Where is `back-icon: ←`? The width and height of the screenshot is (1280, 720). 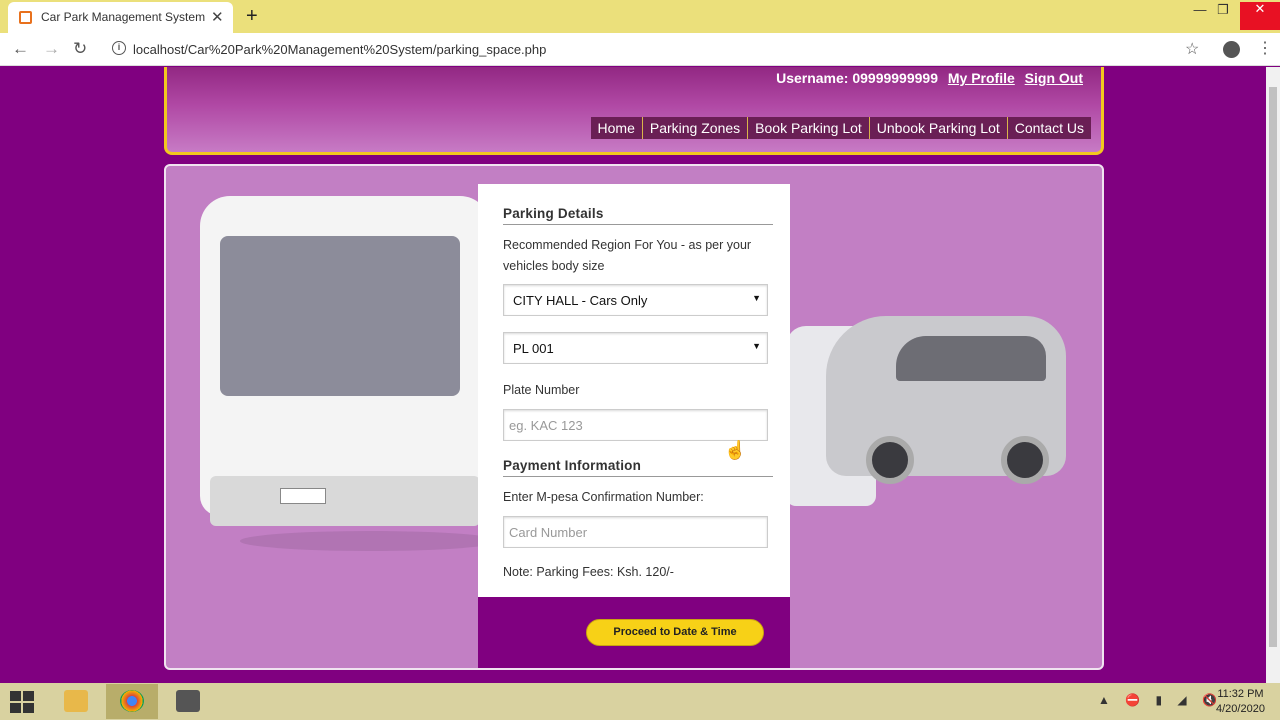 back-icon: ← is located at coordinates (20, 49).